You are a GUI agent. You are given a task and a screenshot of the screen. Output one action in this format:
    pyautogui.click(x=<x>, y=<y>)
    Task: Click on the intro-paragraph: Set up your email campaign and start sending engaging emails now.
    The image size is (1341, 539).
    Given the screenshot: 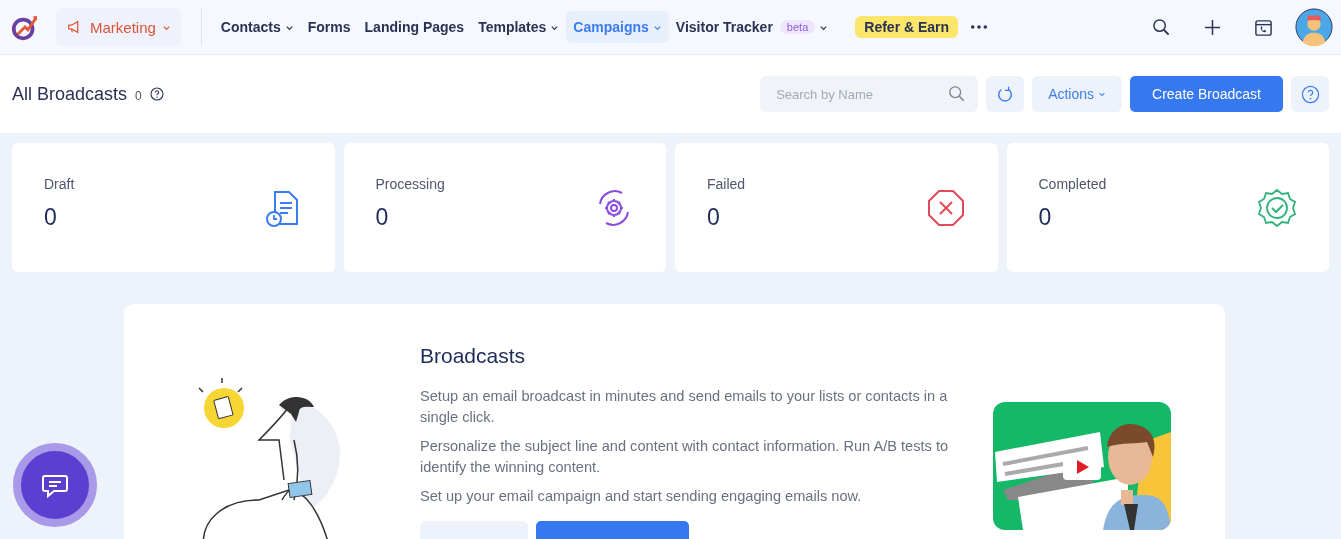 What is the action you would take?
    pyautogui.click(x=641, y=496)
    